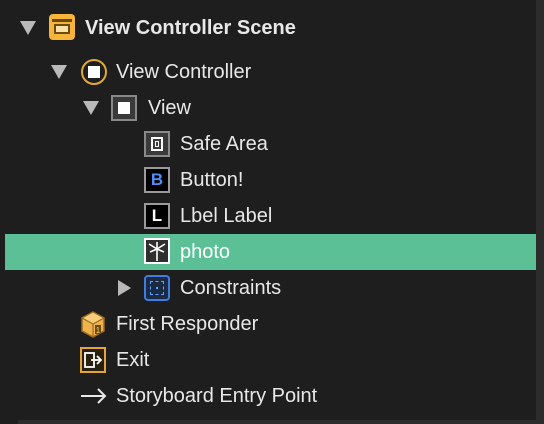 This screenshot has width=544, height=424. What do you see at coordinates (231, 288) in the screenshot?
I see `outline-item-label: Constraints` at bounding box center [231, 288].